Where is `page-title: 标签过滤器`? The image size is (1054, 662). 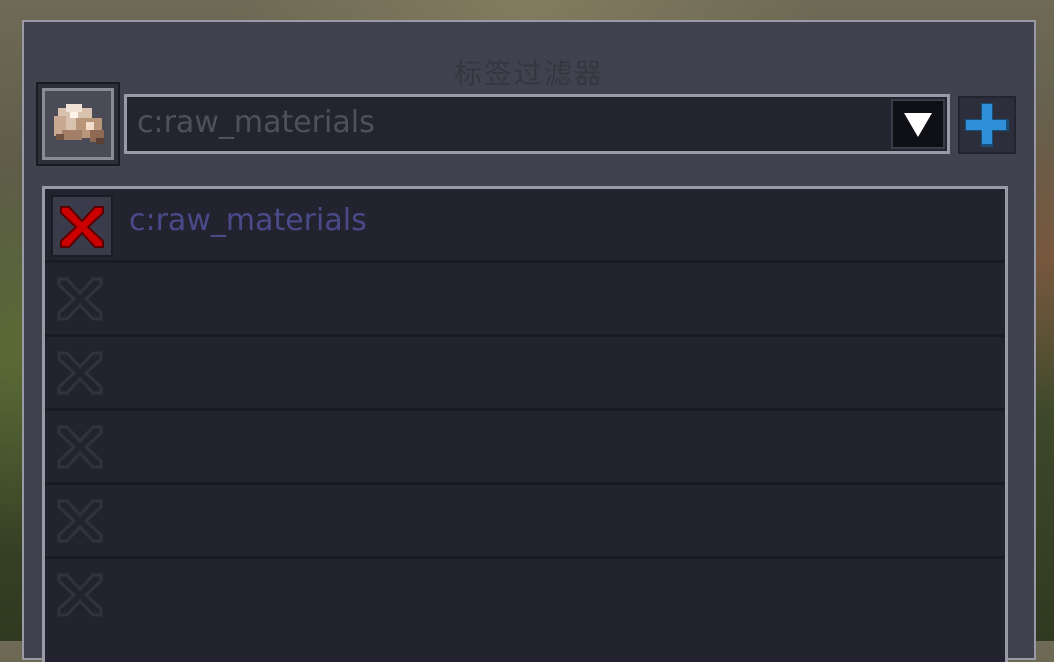 page-title: 标签过滤器 is located at coordinates (528, 73).